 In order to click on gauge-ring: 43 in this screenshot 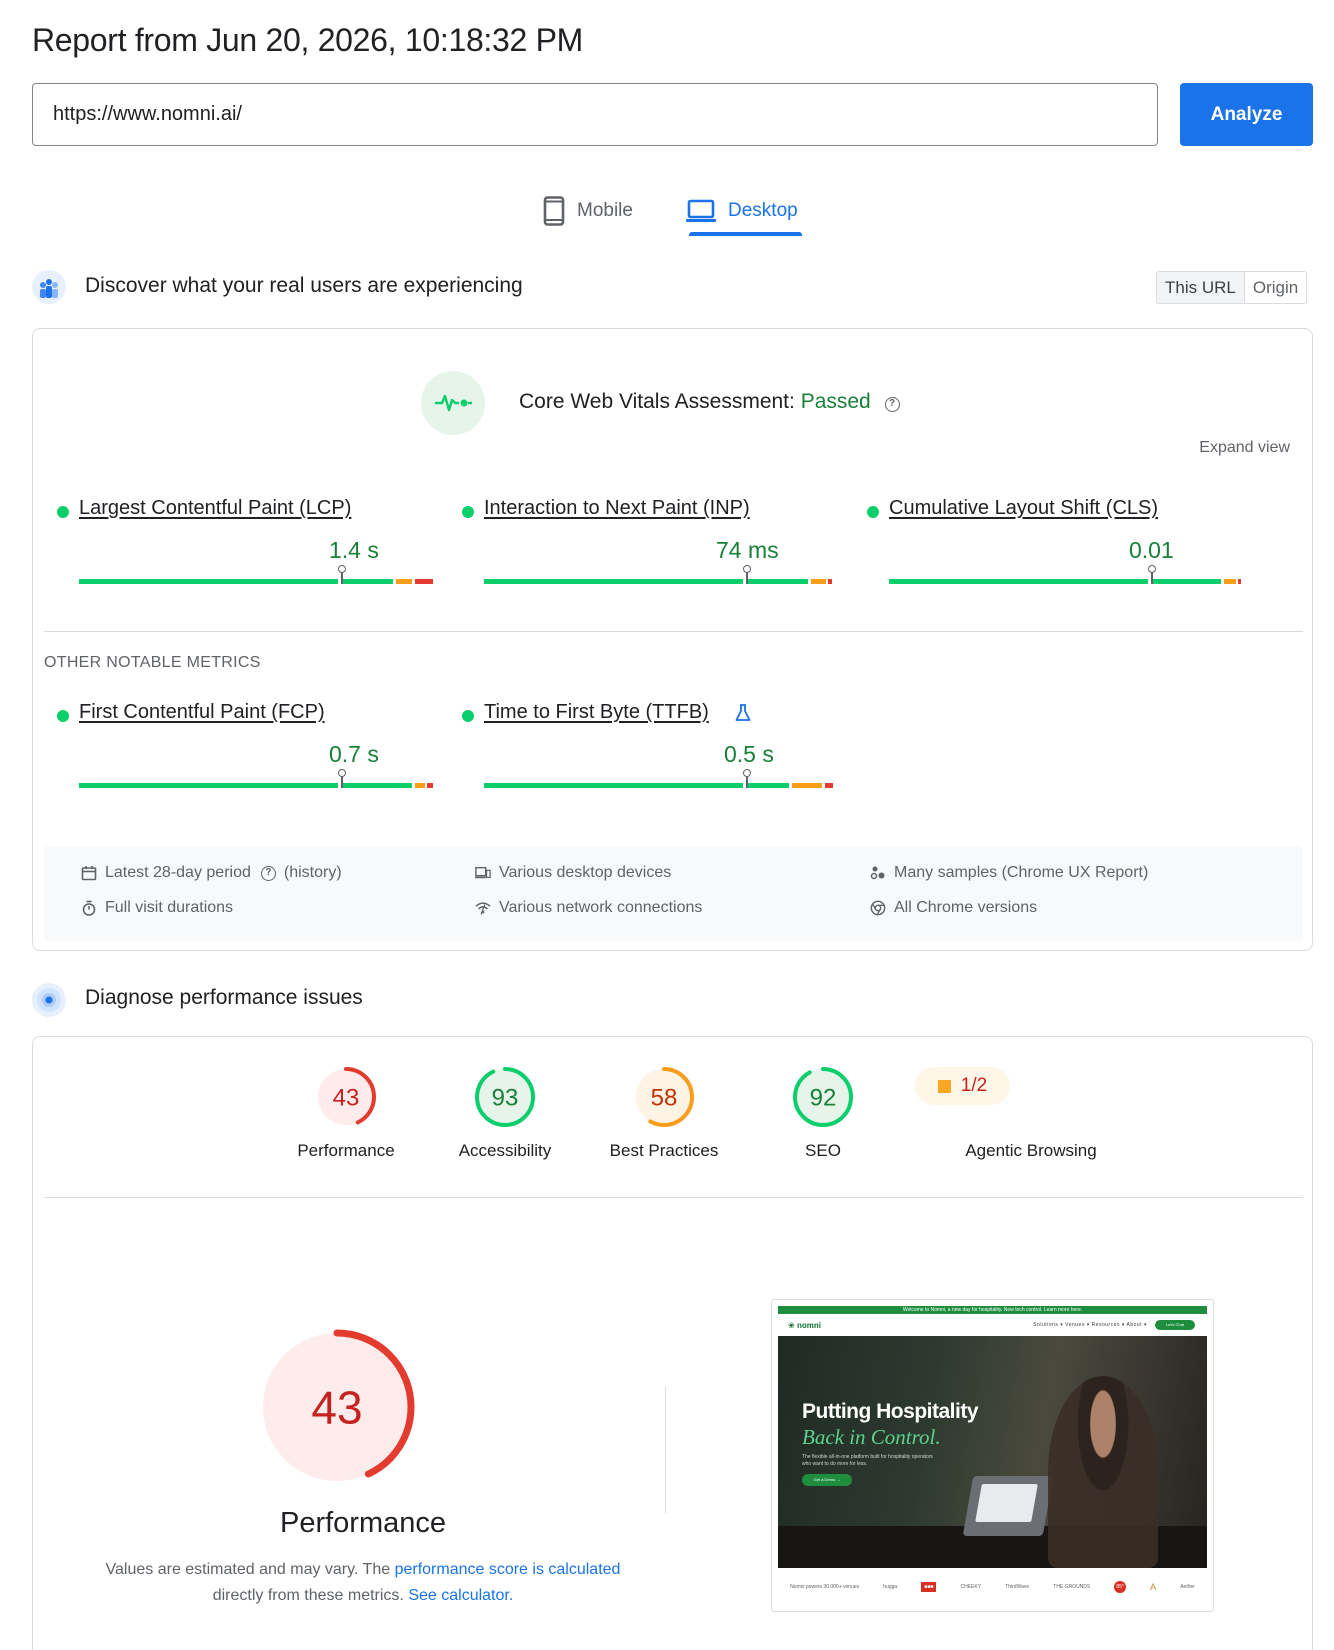, I will do `click(346, 1097)`.